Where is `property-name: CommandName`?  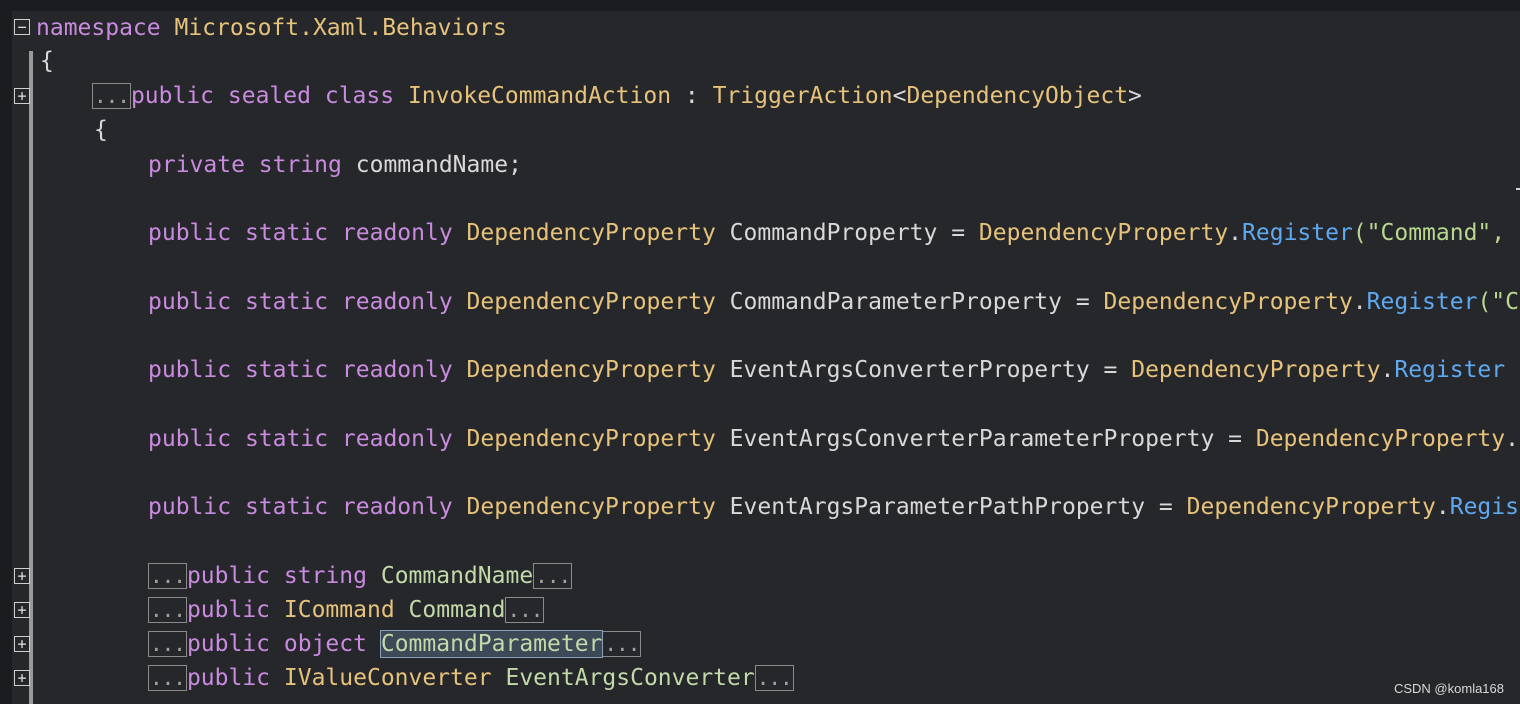
property-name: CommandName is located at coordinates (457, 576).